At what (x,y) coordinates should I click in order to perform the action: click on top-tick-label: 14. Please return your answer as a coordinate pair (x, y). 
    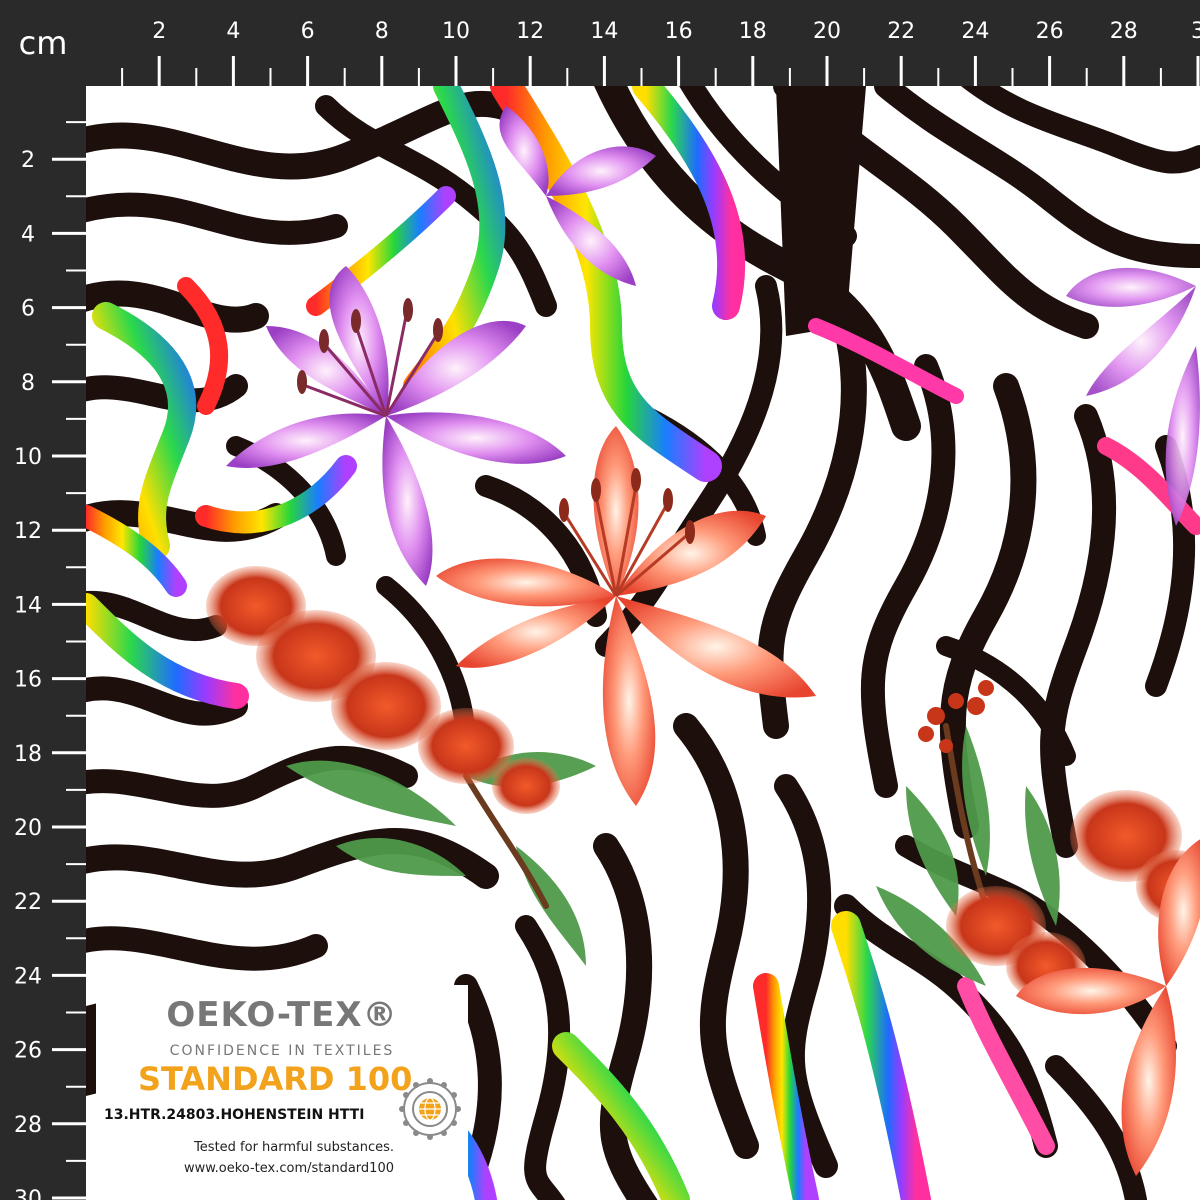
    Looking at the image, I should click on (604, 31).